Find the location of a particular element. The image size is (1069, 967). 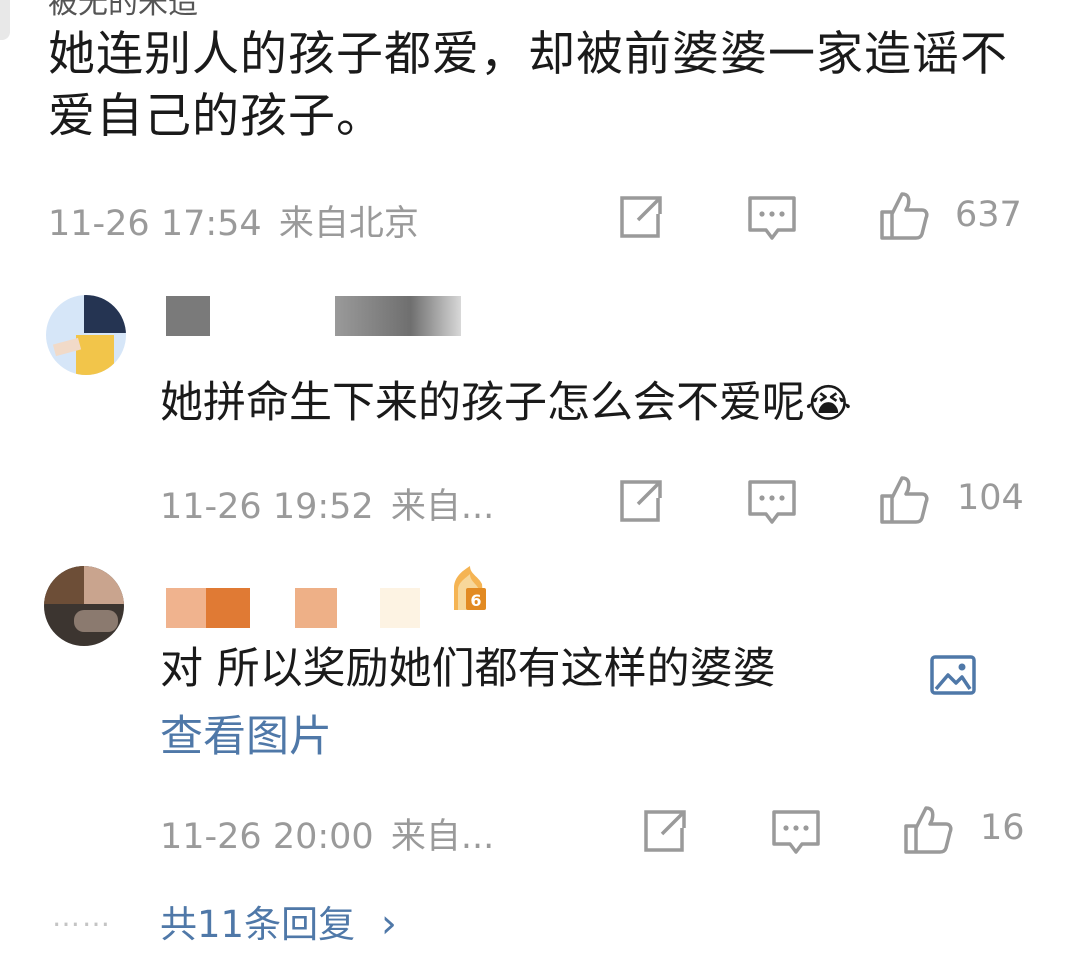

like-count: 104 is located at coordinates (990, 498).